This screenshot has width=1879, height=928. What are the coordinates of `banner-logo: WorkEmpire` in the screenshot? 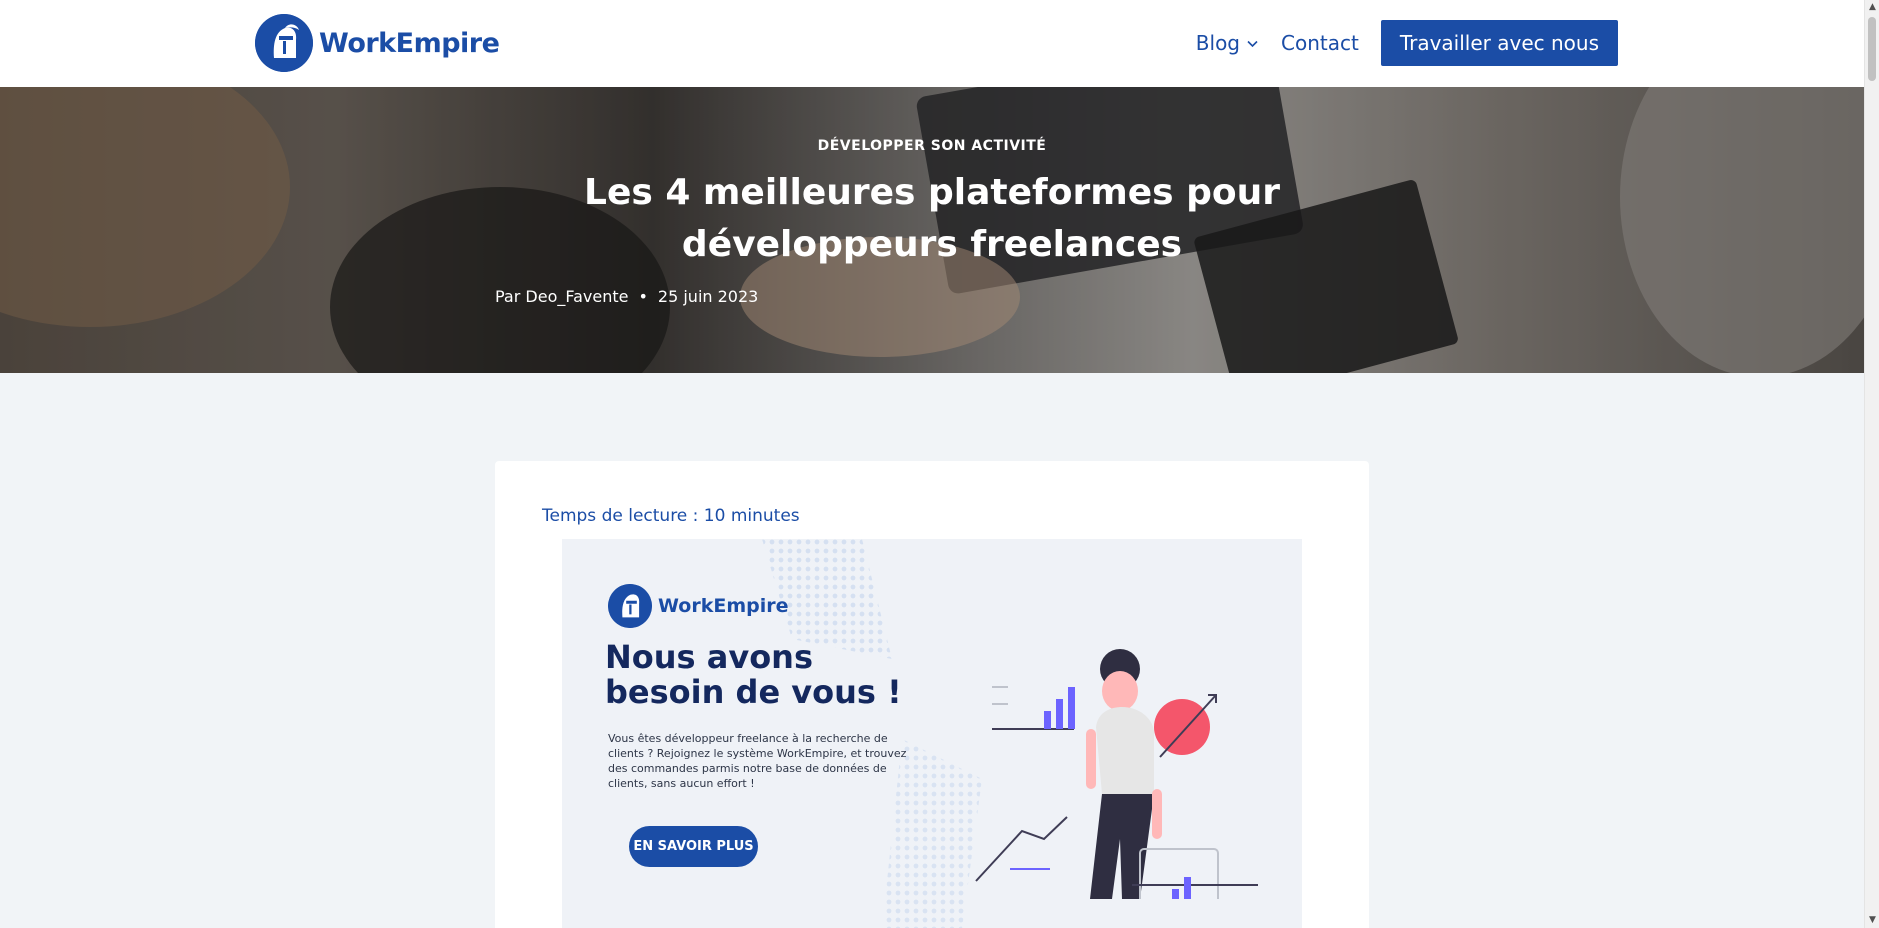 It's located at (698, 606).